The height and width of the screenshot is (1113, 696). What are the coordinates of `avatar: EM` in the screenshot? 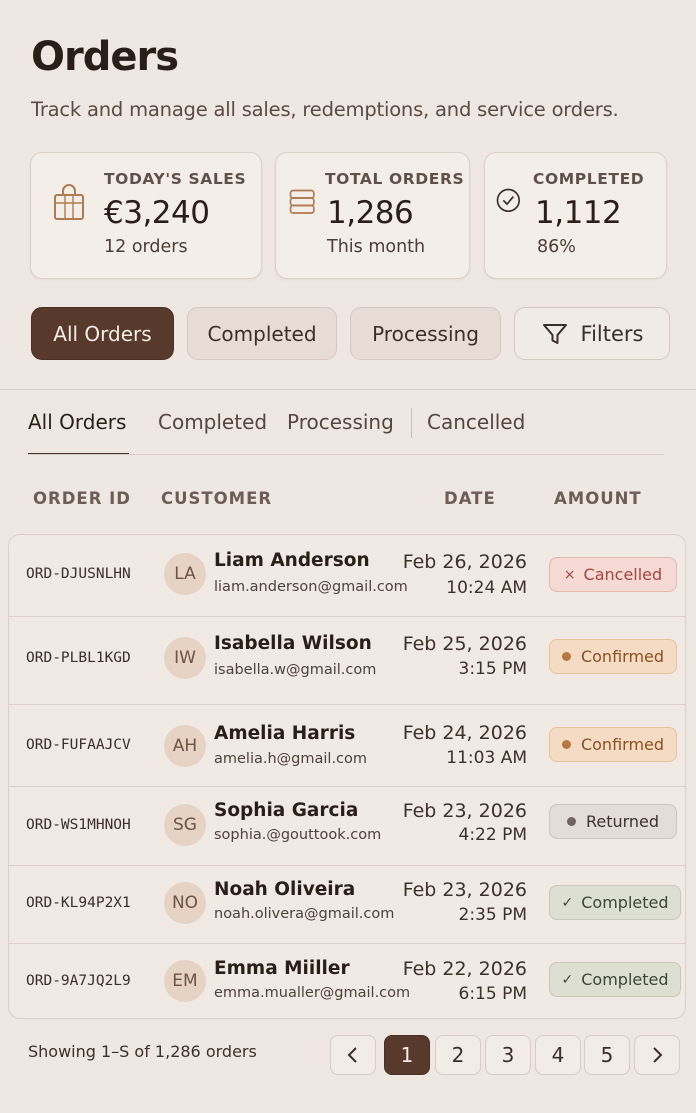 It's located at (185, 981).